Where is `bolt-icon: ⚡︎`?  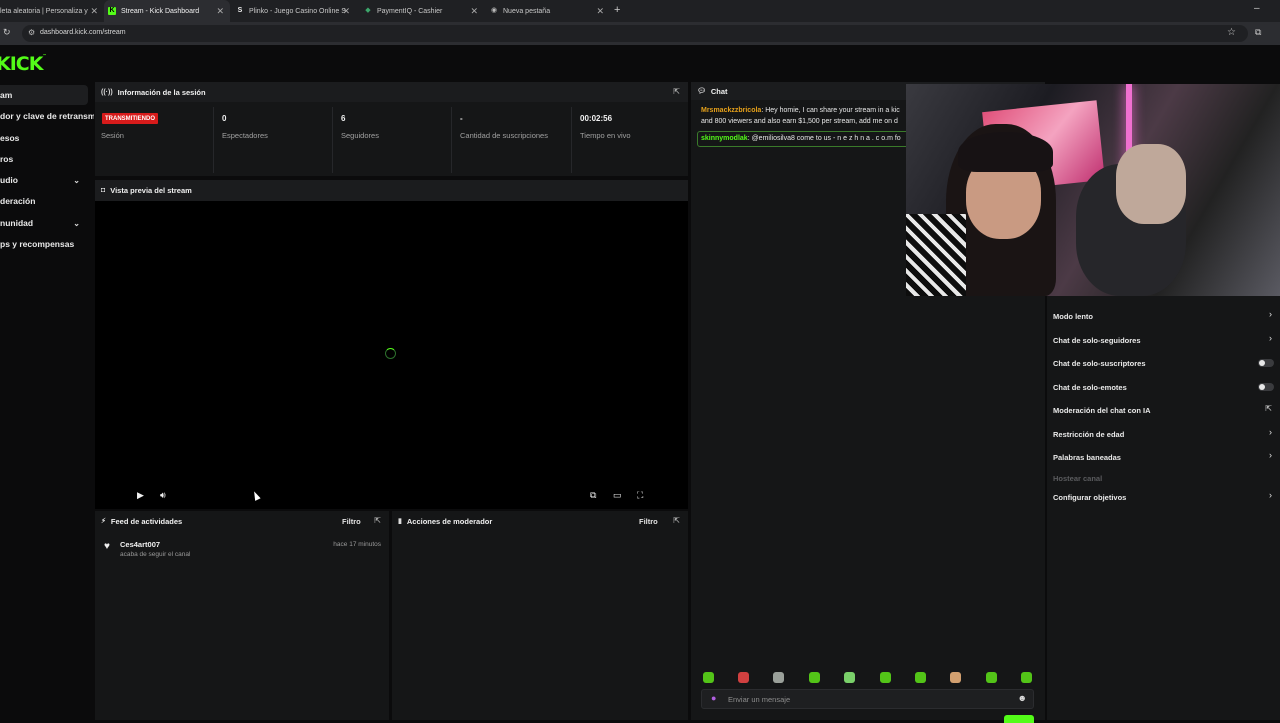 bolt-icon: ⚡︎ is located at coordinates (103, 521).